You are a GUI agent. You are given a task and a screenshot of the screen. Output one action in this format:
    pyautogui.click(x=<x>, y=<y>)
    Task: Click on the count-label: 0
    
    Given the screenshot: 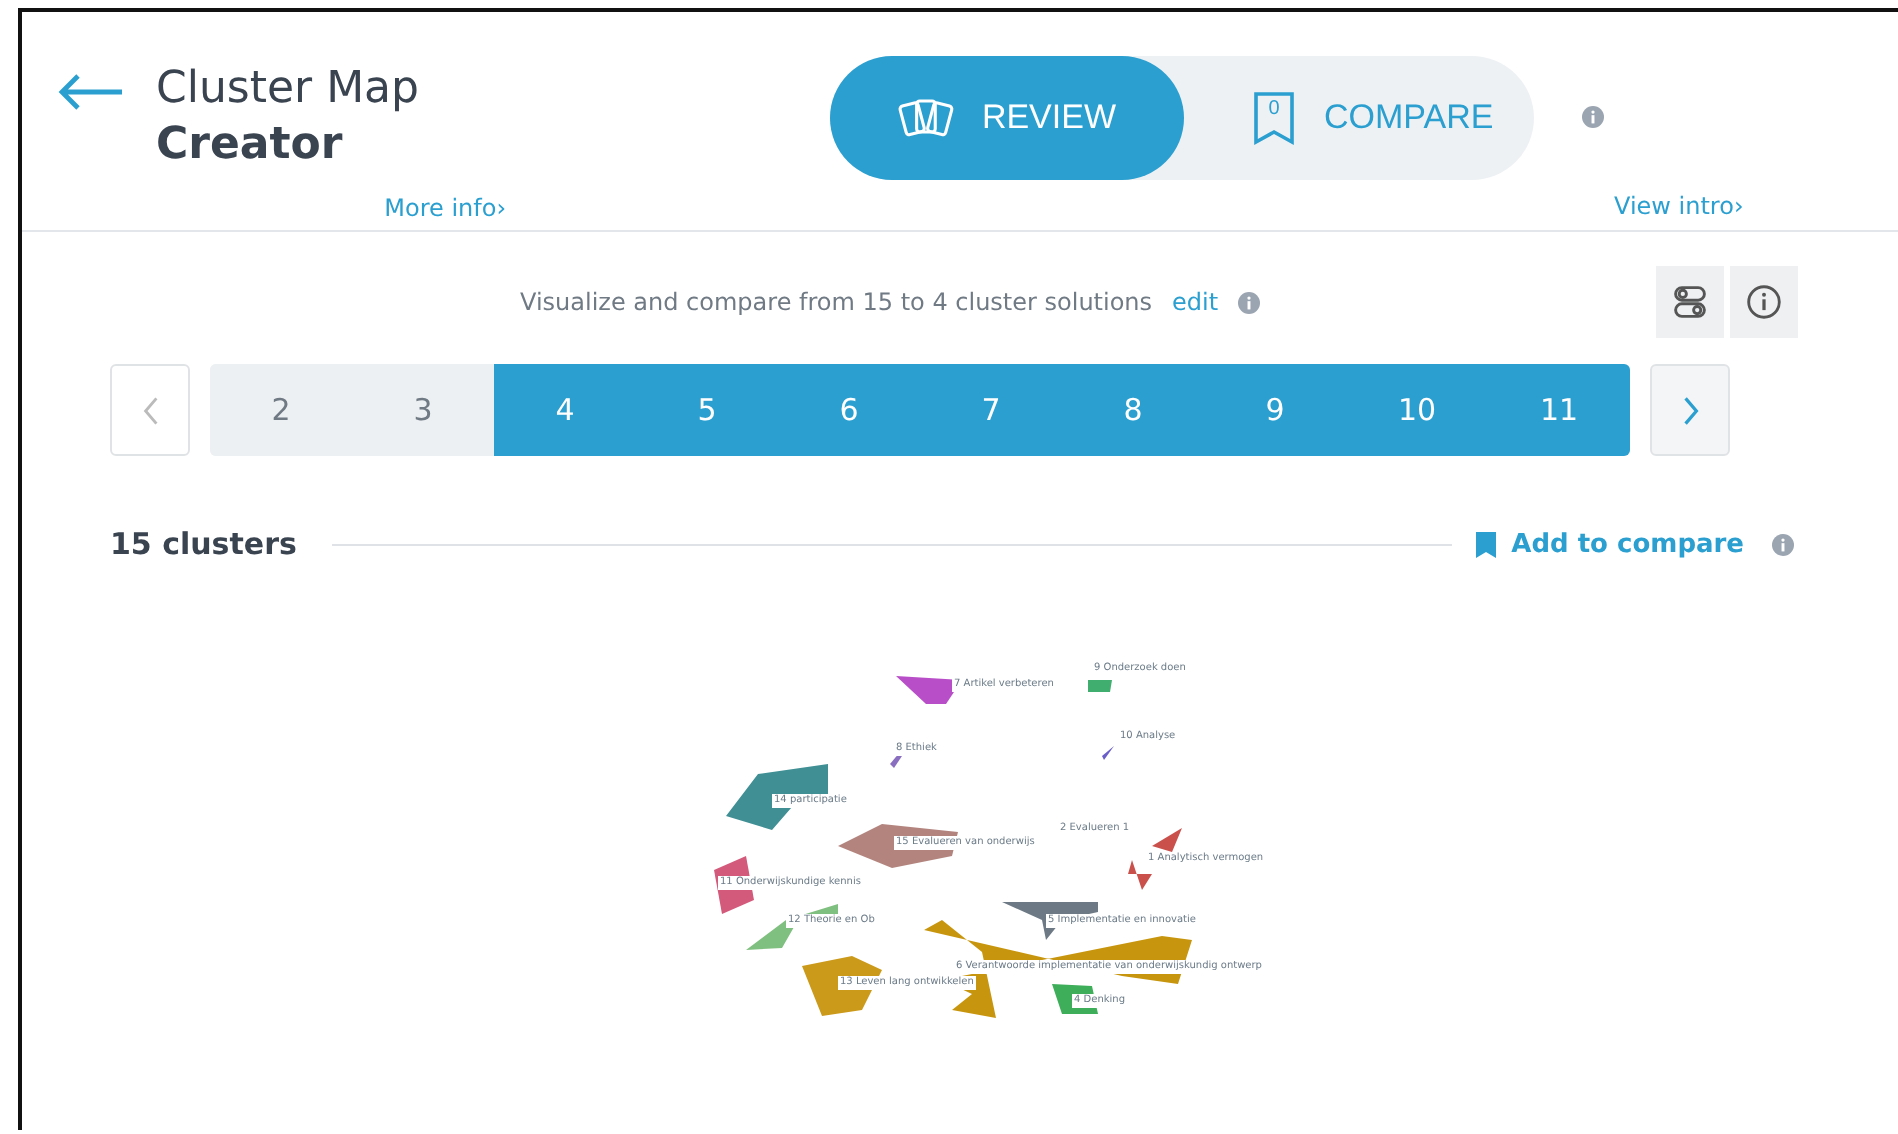 What is the action you would take?
    pyautogui.click(x=1274, y=109)
    